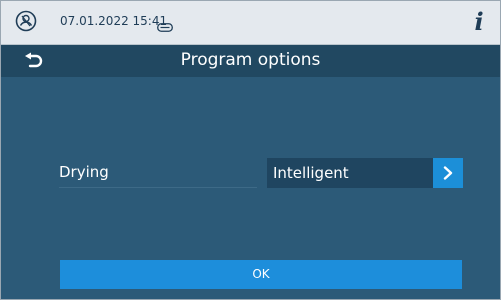  I want to click on drying-value-field: Intelligent, so click(350, 173).